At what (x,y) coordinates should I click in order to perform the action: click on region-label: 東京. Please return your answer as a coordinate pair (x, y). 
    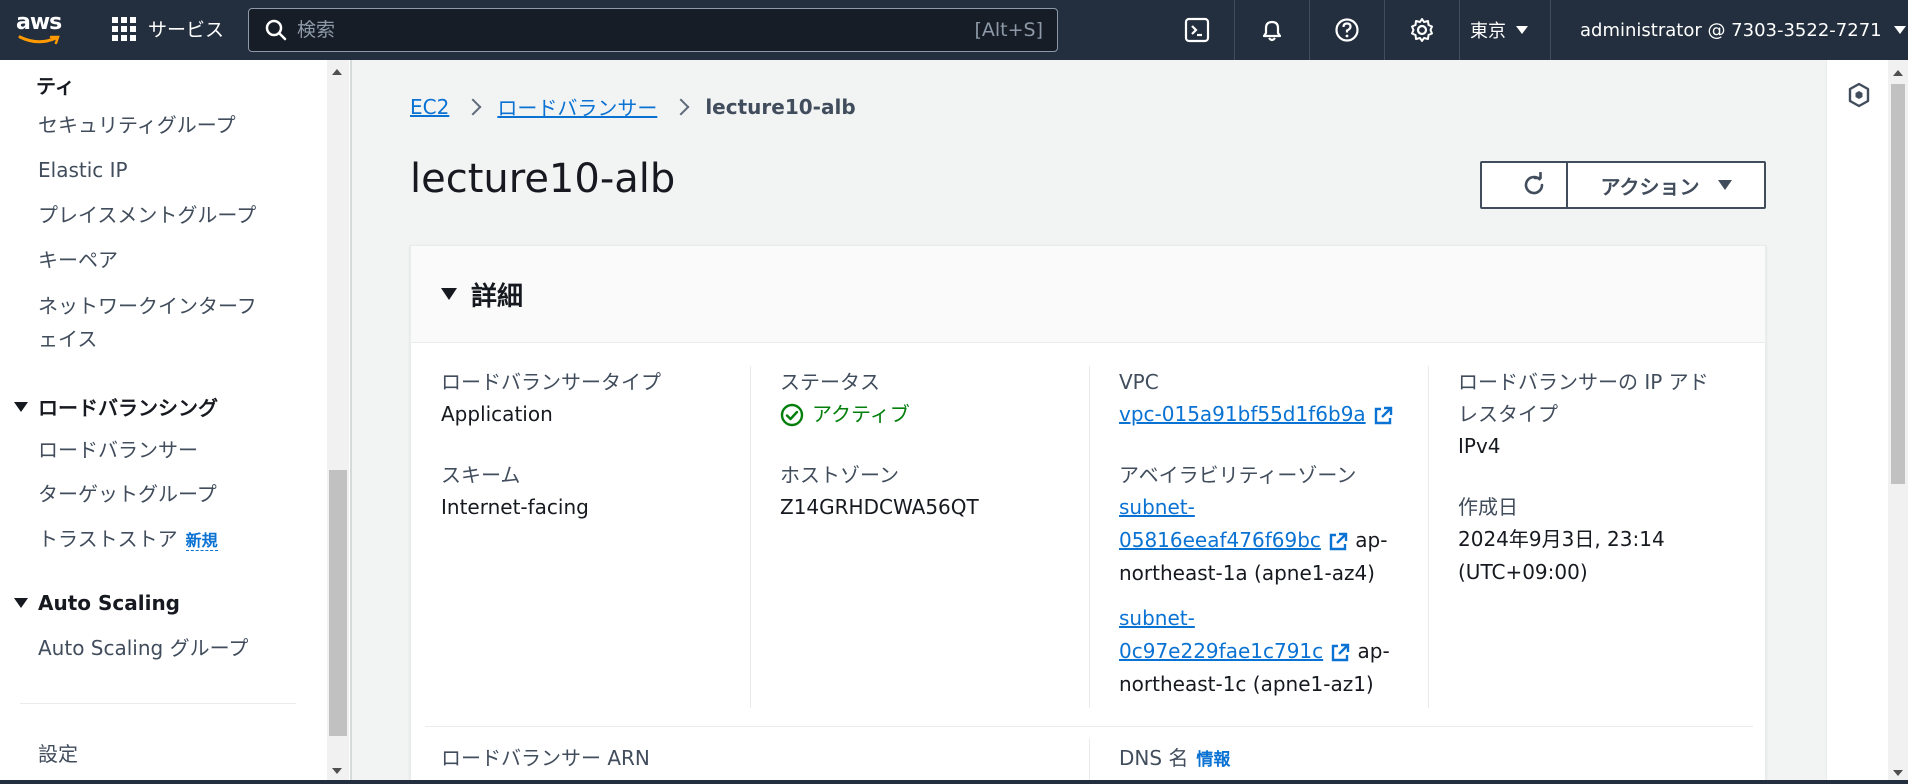
    Looking at the image, I should click on (1488, 31).